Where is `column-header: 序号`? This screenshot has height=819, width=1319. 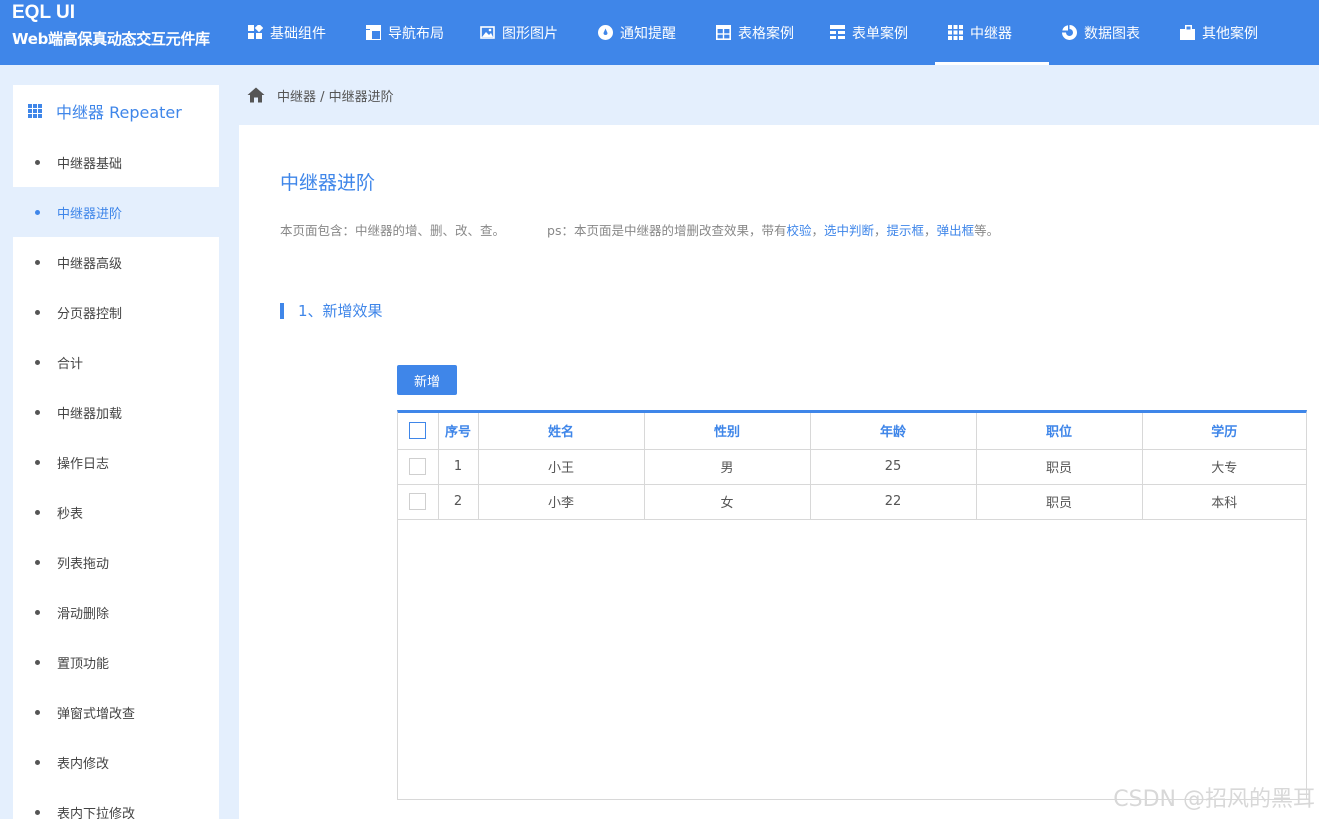 column-header: 序号 is located at coordinates (458, 431).